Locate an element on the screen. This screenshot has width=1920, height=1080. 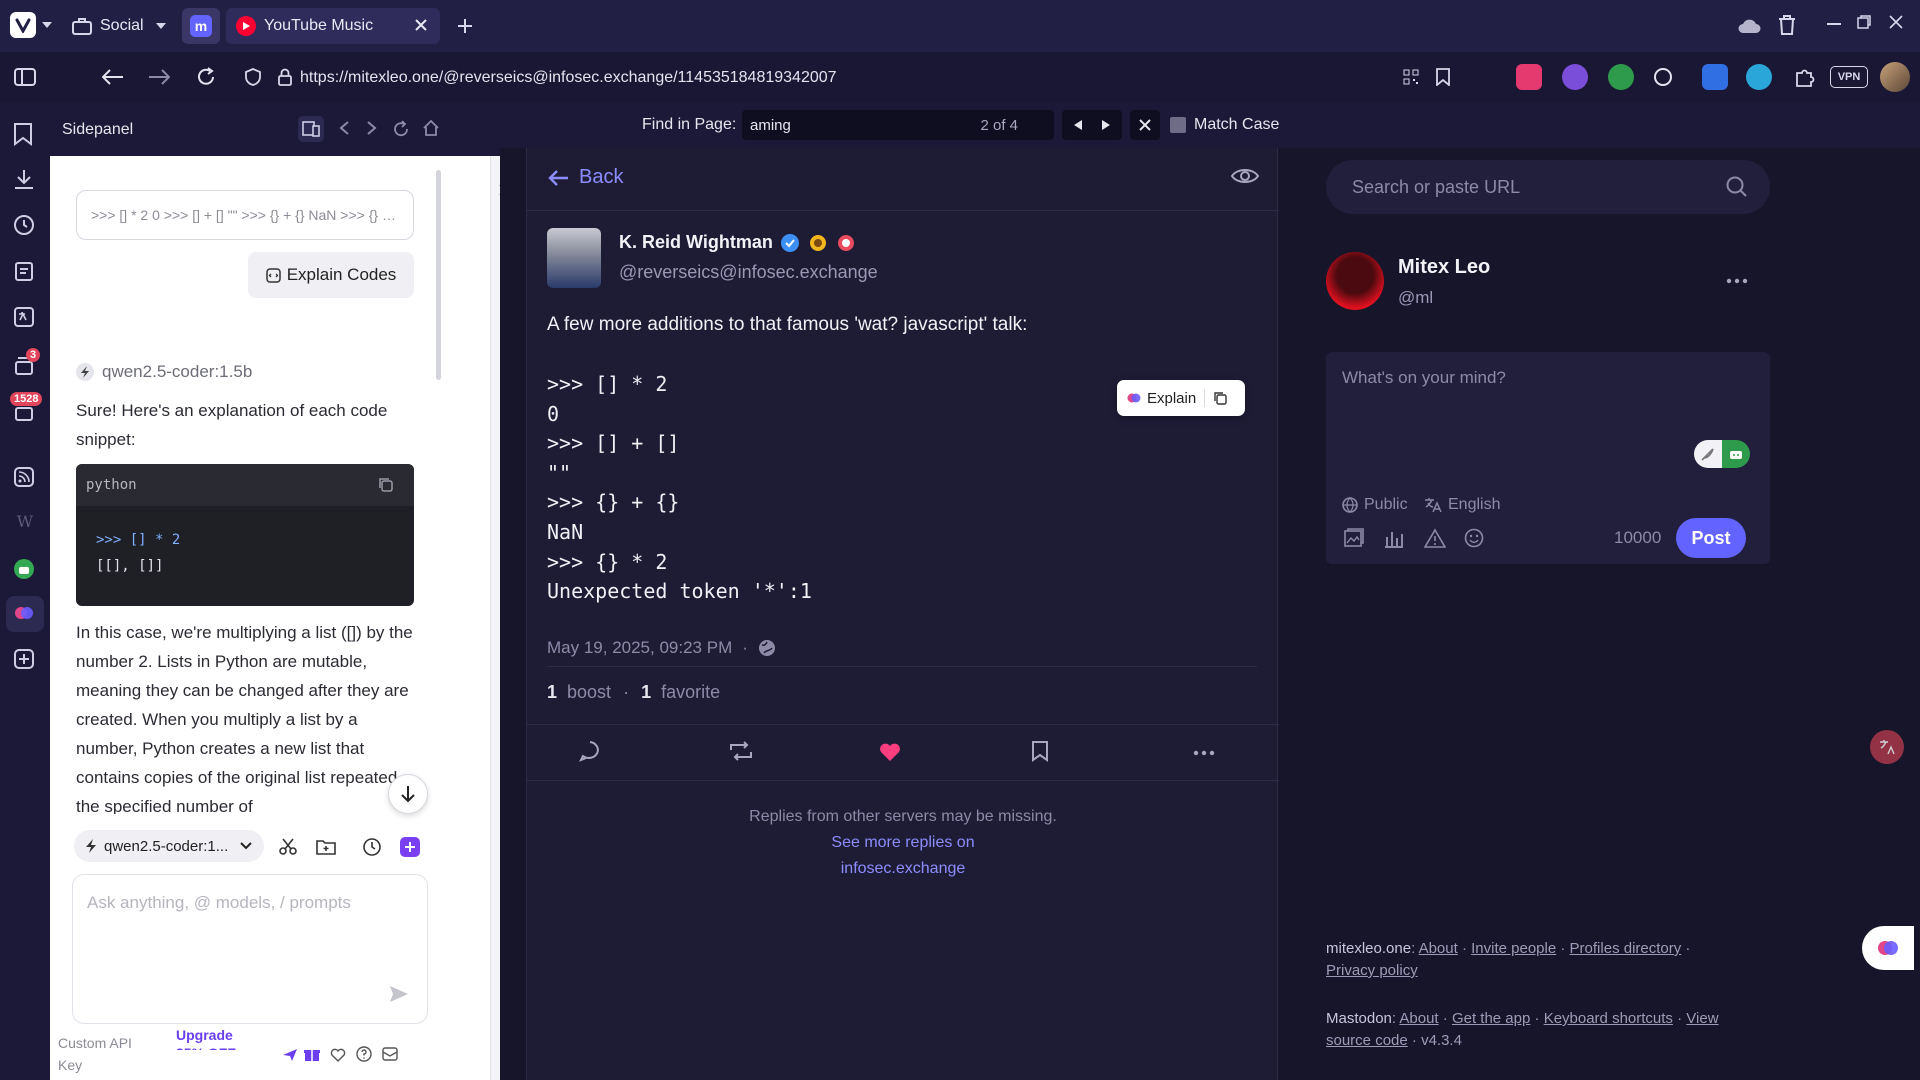
footer-about-link: About is located at coordinates (1438, 948).